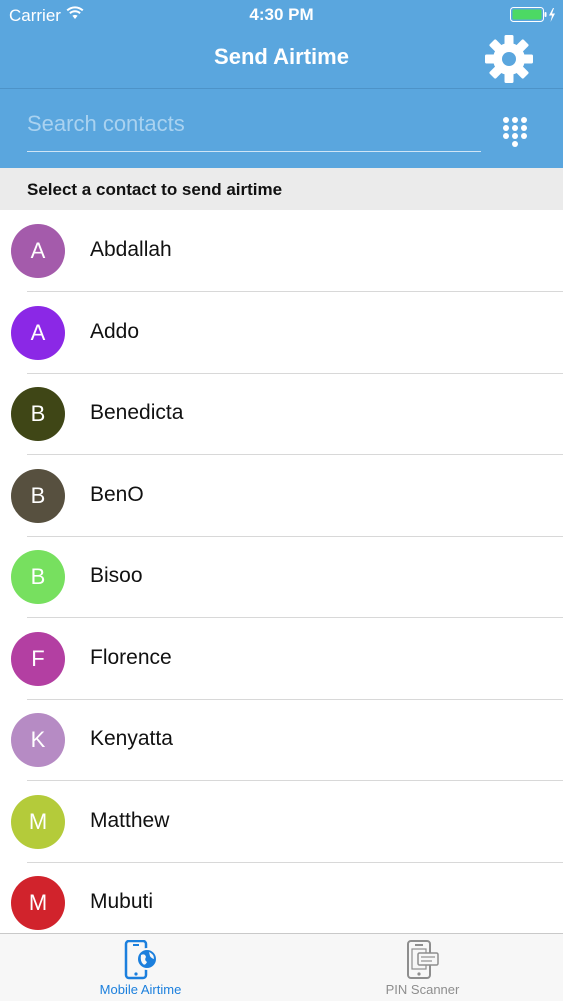 The image size is (563, 1001). I want to click on contact-name: Kenyatta, so click(131, 738).